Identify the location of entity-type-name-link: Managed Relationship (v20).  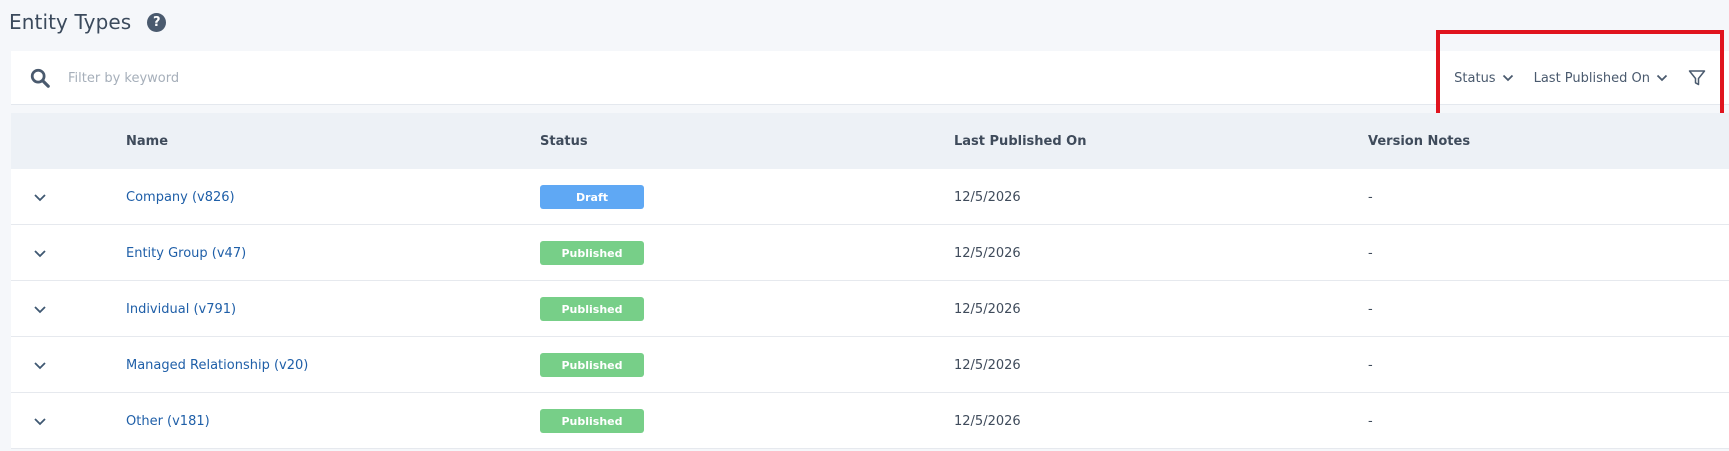
(217, 365).